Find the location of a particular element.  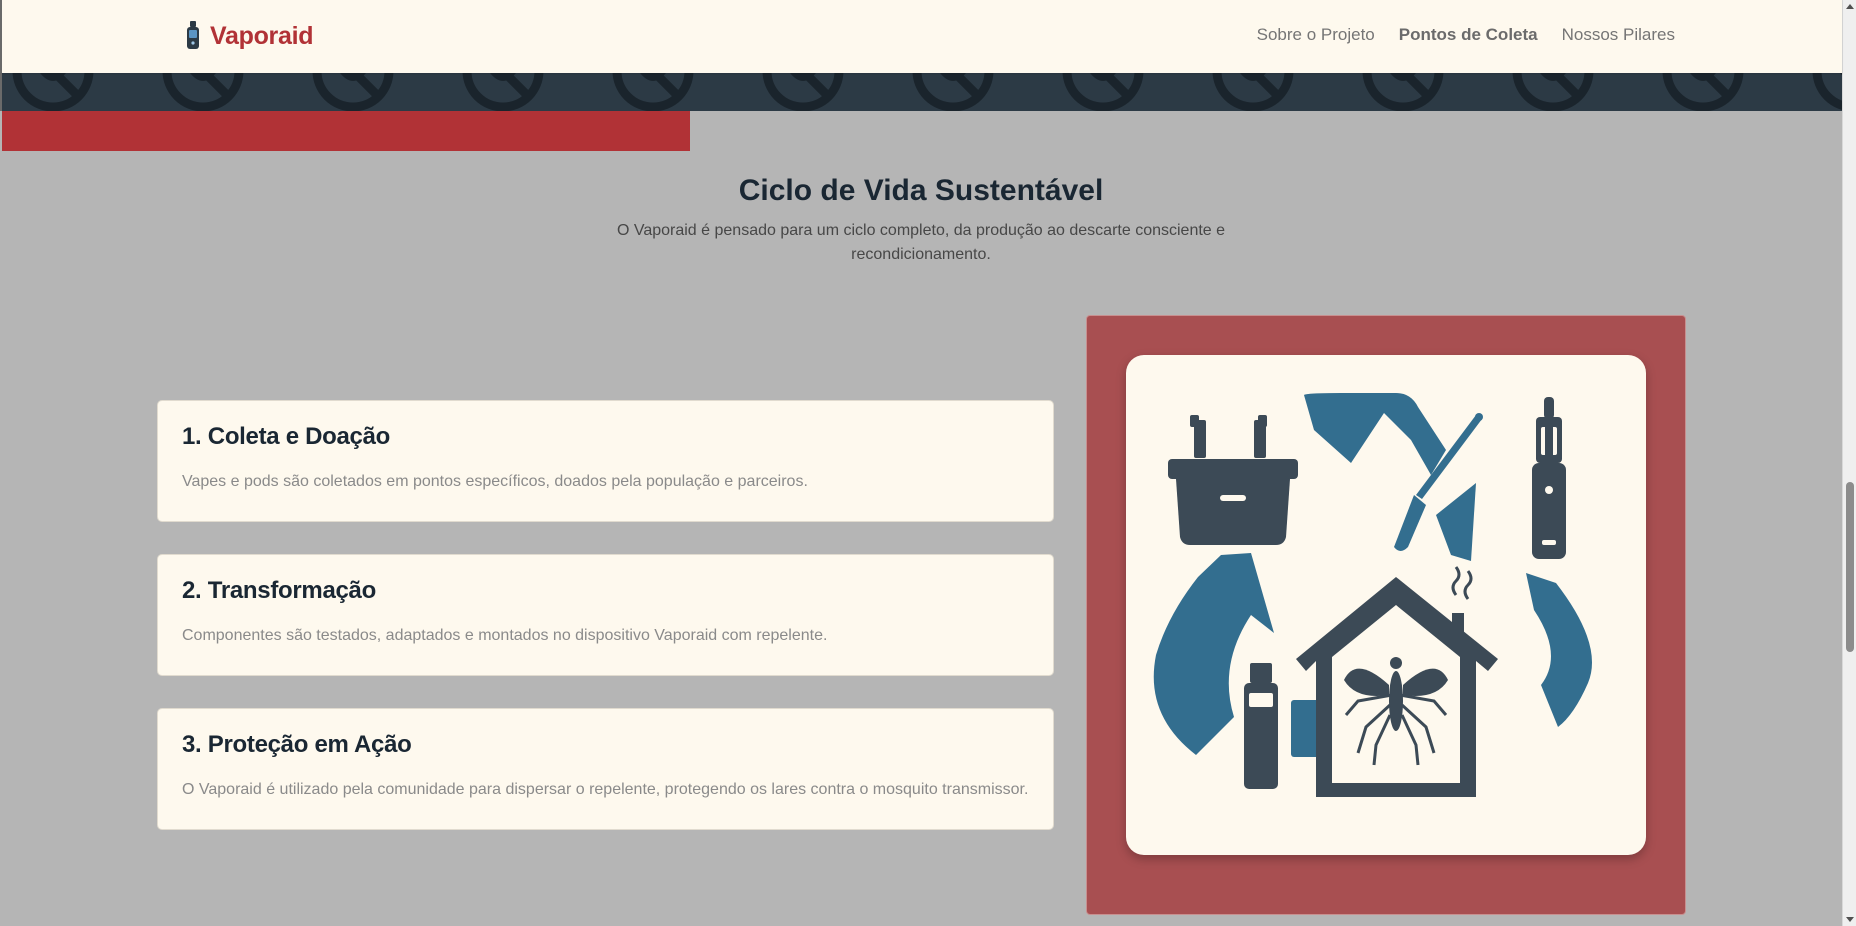

scroll-thumb is located at coordinates (1850, 567).